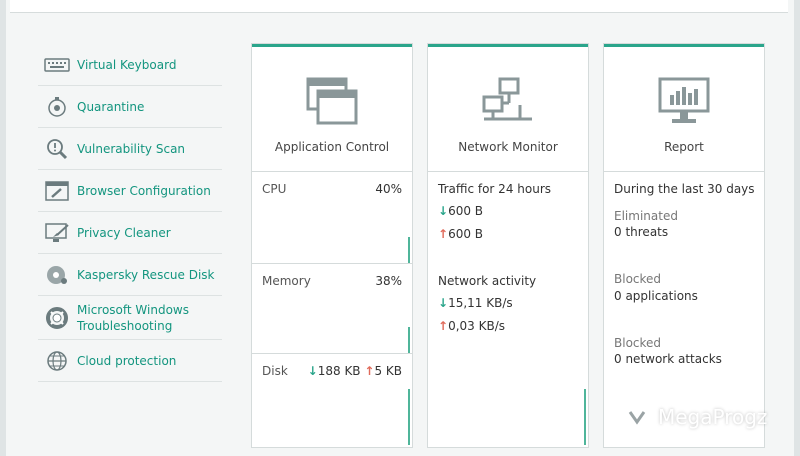  What do you see at coordinates (495, 189) in the screenshot?
I see `traffic-label: Traffic for 24 hours` at bounding box center [495, 189].